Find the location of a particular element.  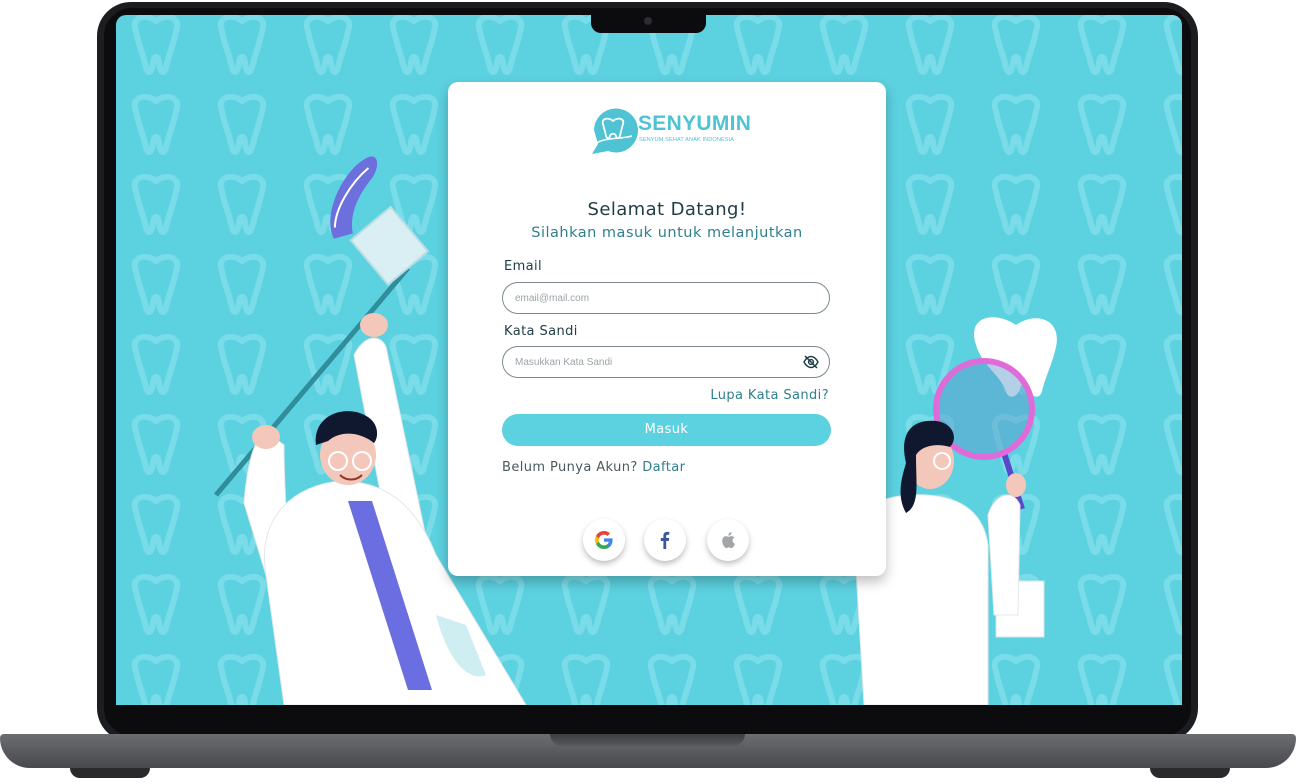

signup-prompt: Belum Punya Akun? is located at coordinates (570, 467).